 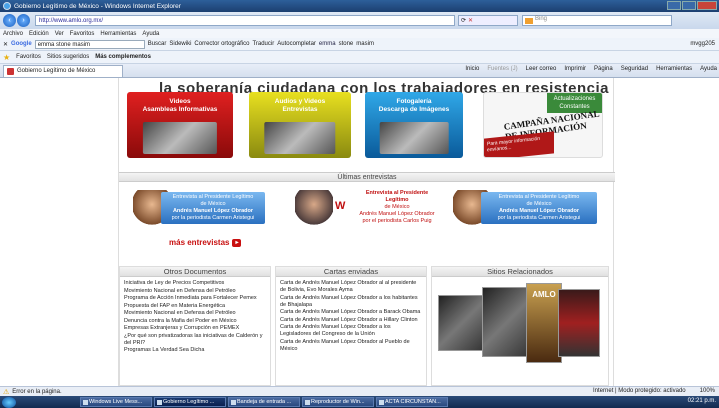 I want to click on tab-gobierno: Gobierno Legítimo de México, so click(x=63, y=70).